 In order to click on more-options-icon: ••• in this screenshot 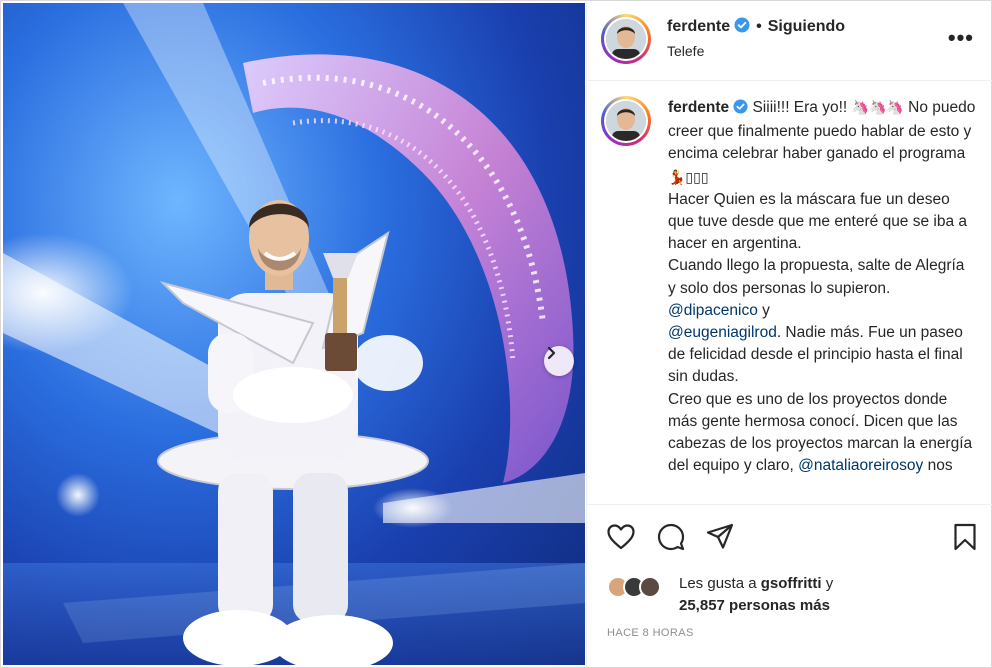, I will do `click(961, 38)`.